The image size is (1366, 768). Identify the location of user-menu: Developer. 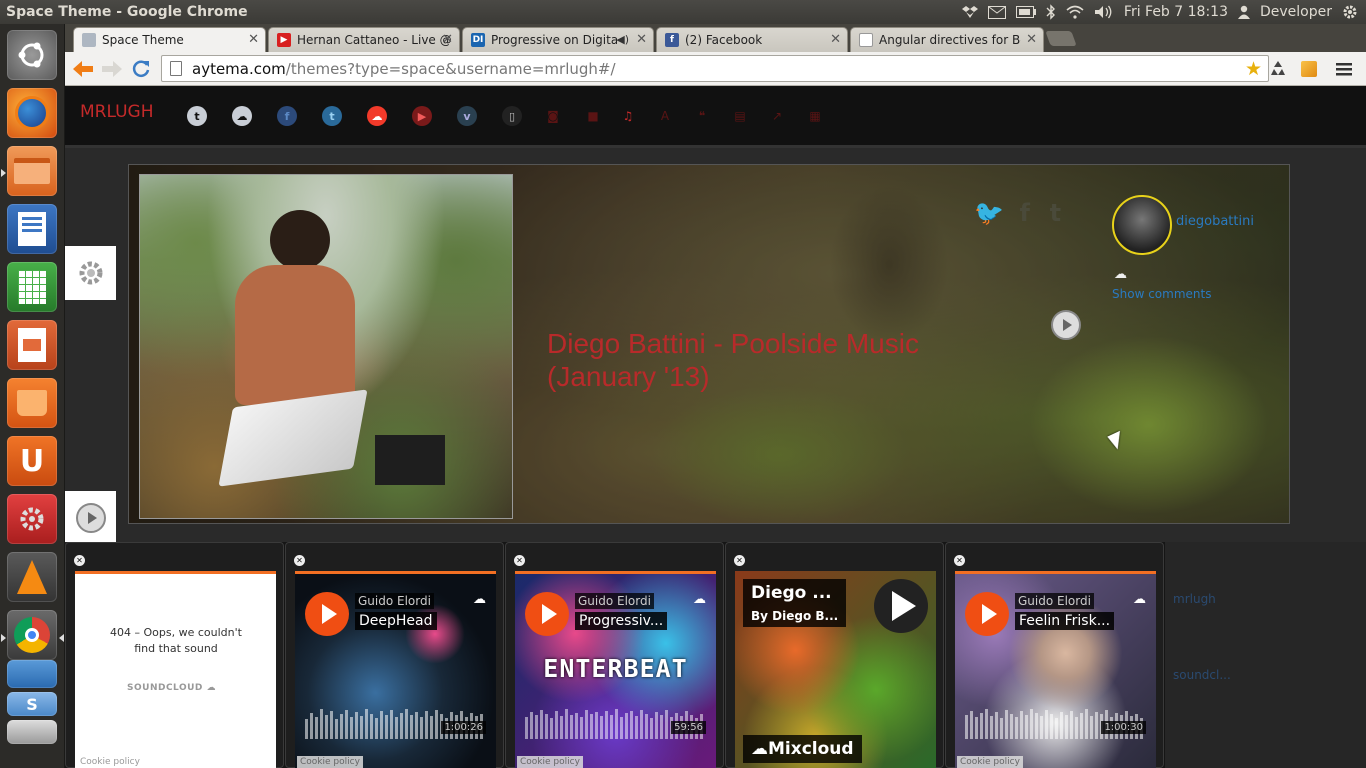
(1296, 12).